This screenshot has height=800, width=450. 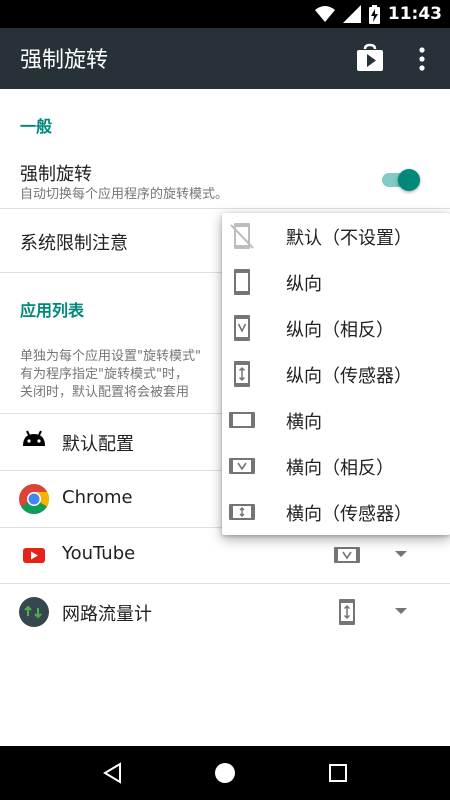 What do you see at coordinates (97, 497) in the screenshot?
I see `app-label: Chrome` at bounding box center [97, 497].